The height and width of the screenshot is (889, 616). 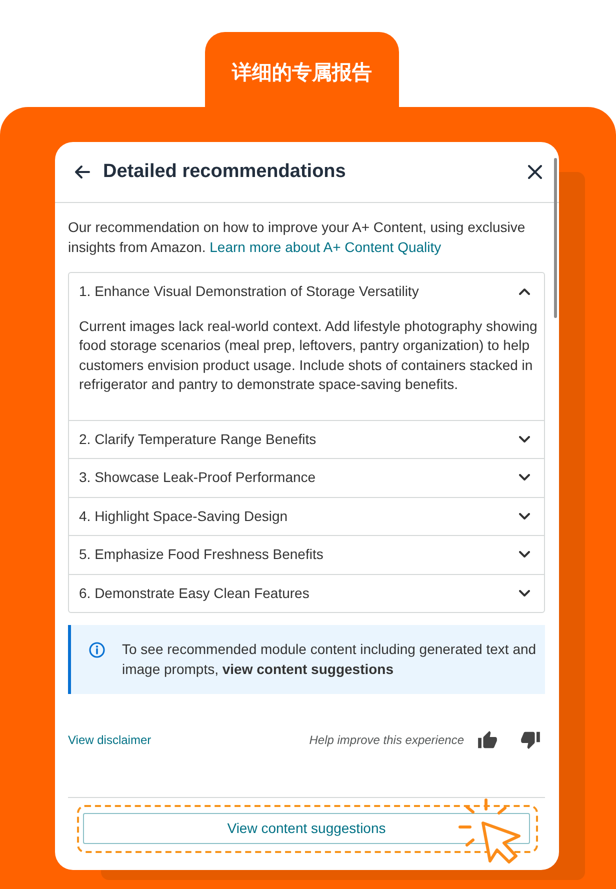 I want to click on recommendation-header: 1. Enhance Visual Demonstration of Storage Versatility, so click(x=306, y=291).